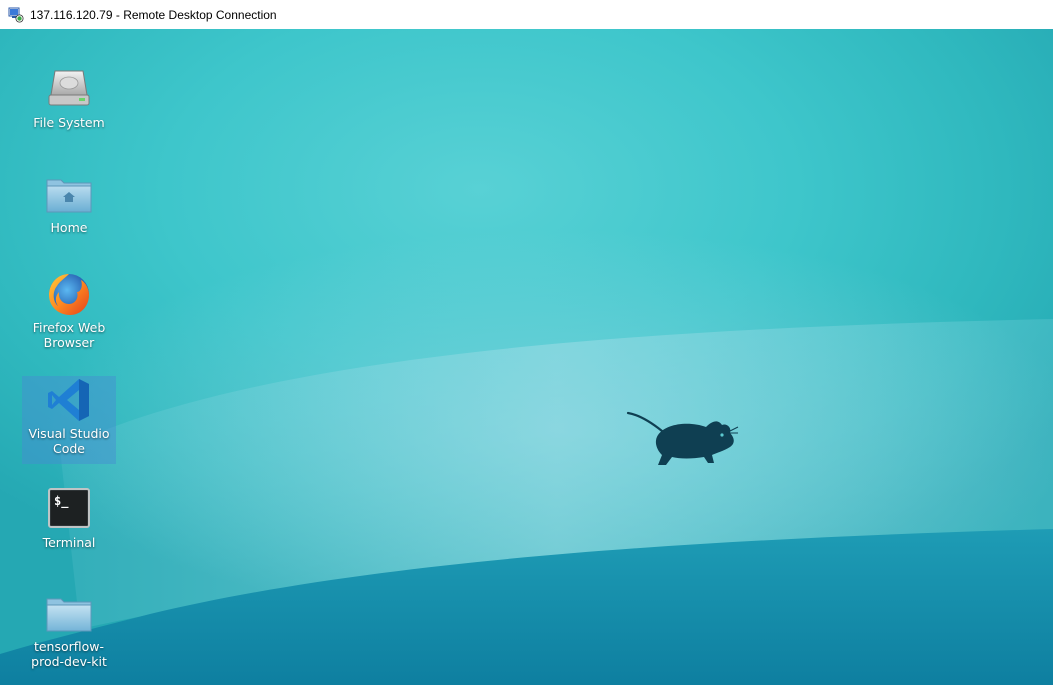 The image size is (1053, 685). Describe the element at coordinates (682, 438) in the screenshot. I see `xfce-mouse-icon` at that location.